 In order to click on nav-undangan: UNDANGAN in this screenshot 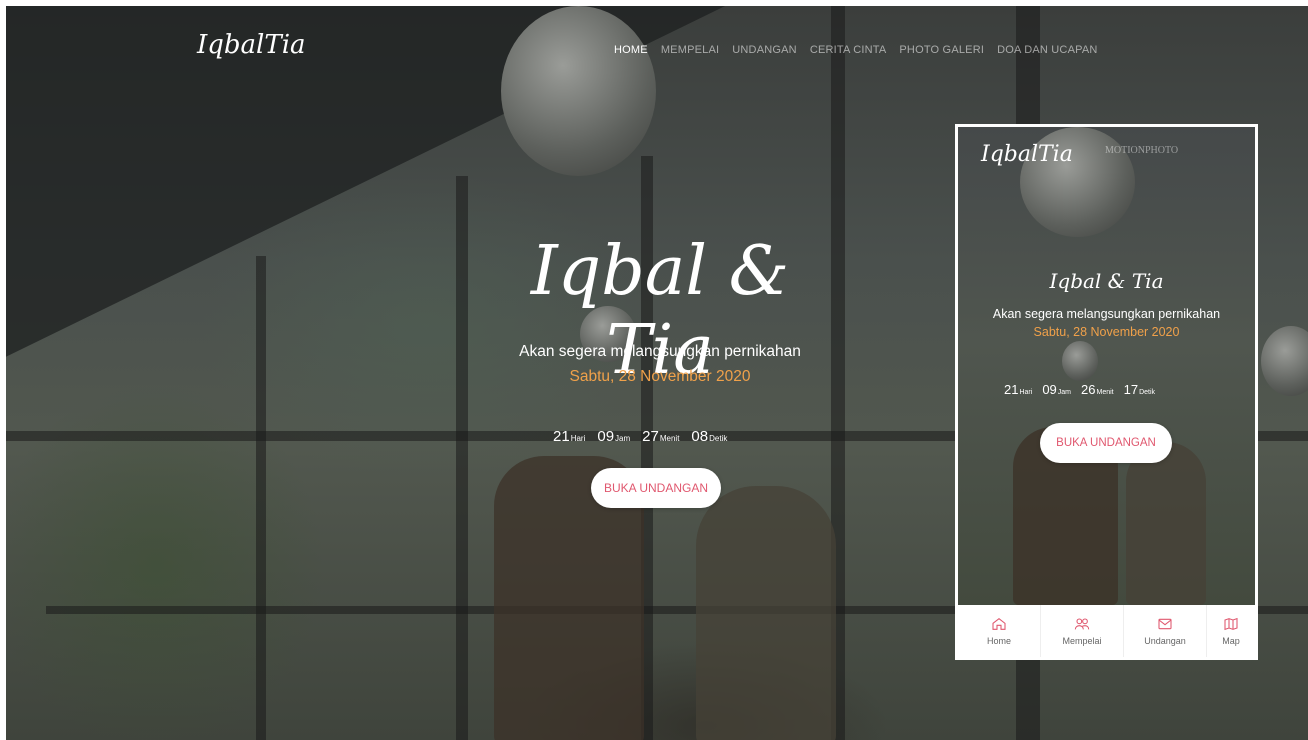, I will do `click(764, 50)`.